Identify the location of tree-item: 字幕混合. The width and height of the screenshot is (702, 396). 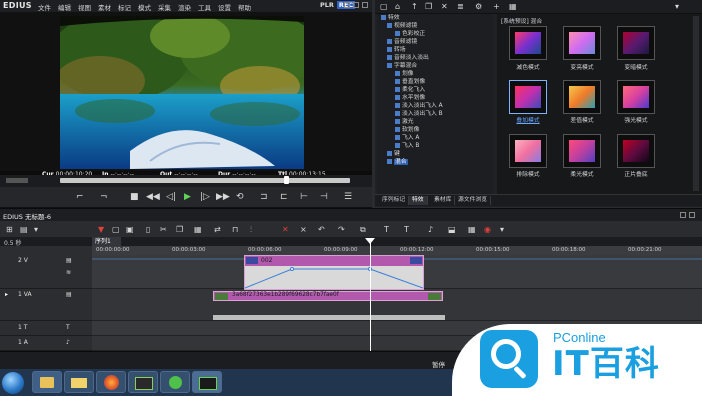
(402, 66).